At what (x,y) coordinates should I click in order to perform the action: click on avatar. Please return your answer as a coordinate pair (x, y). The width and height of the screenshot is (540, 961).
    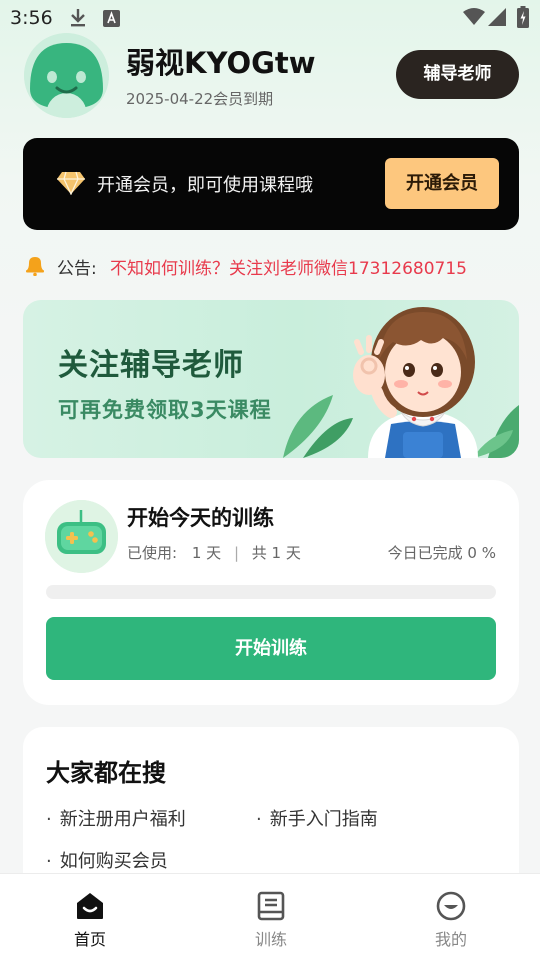
    Looking at the image, I should click on (66, 75).